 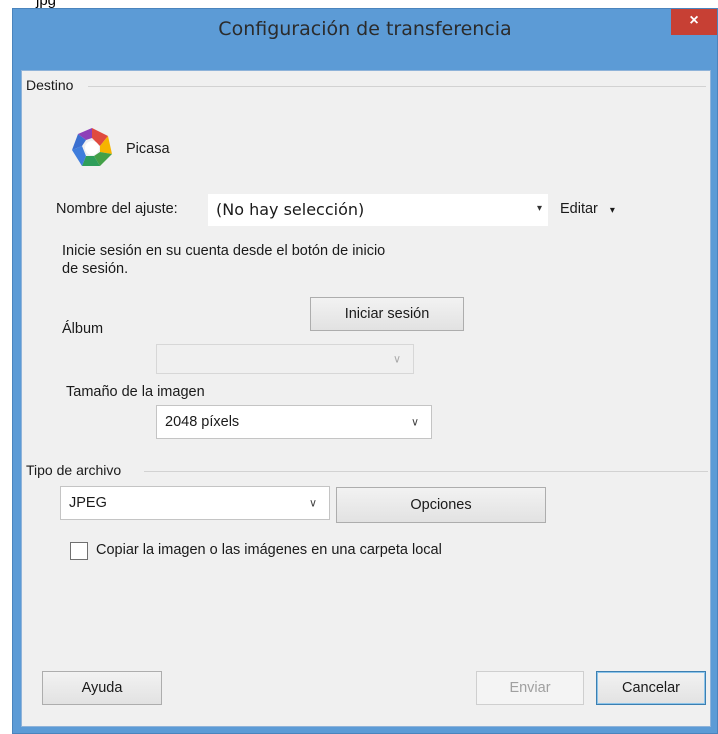 I want to click on service-name: Picasa, so click(x=148, y=149).